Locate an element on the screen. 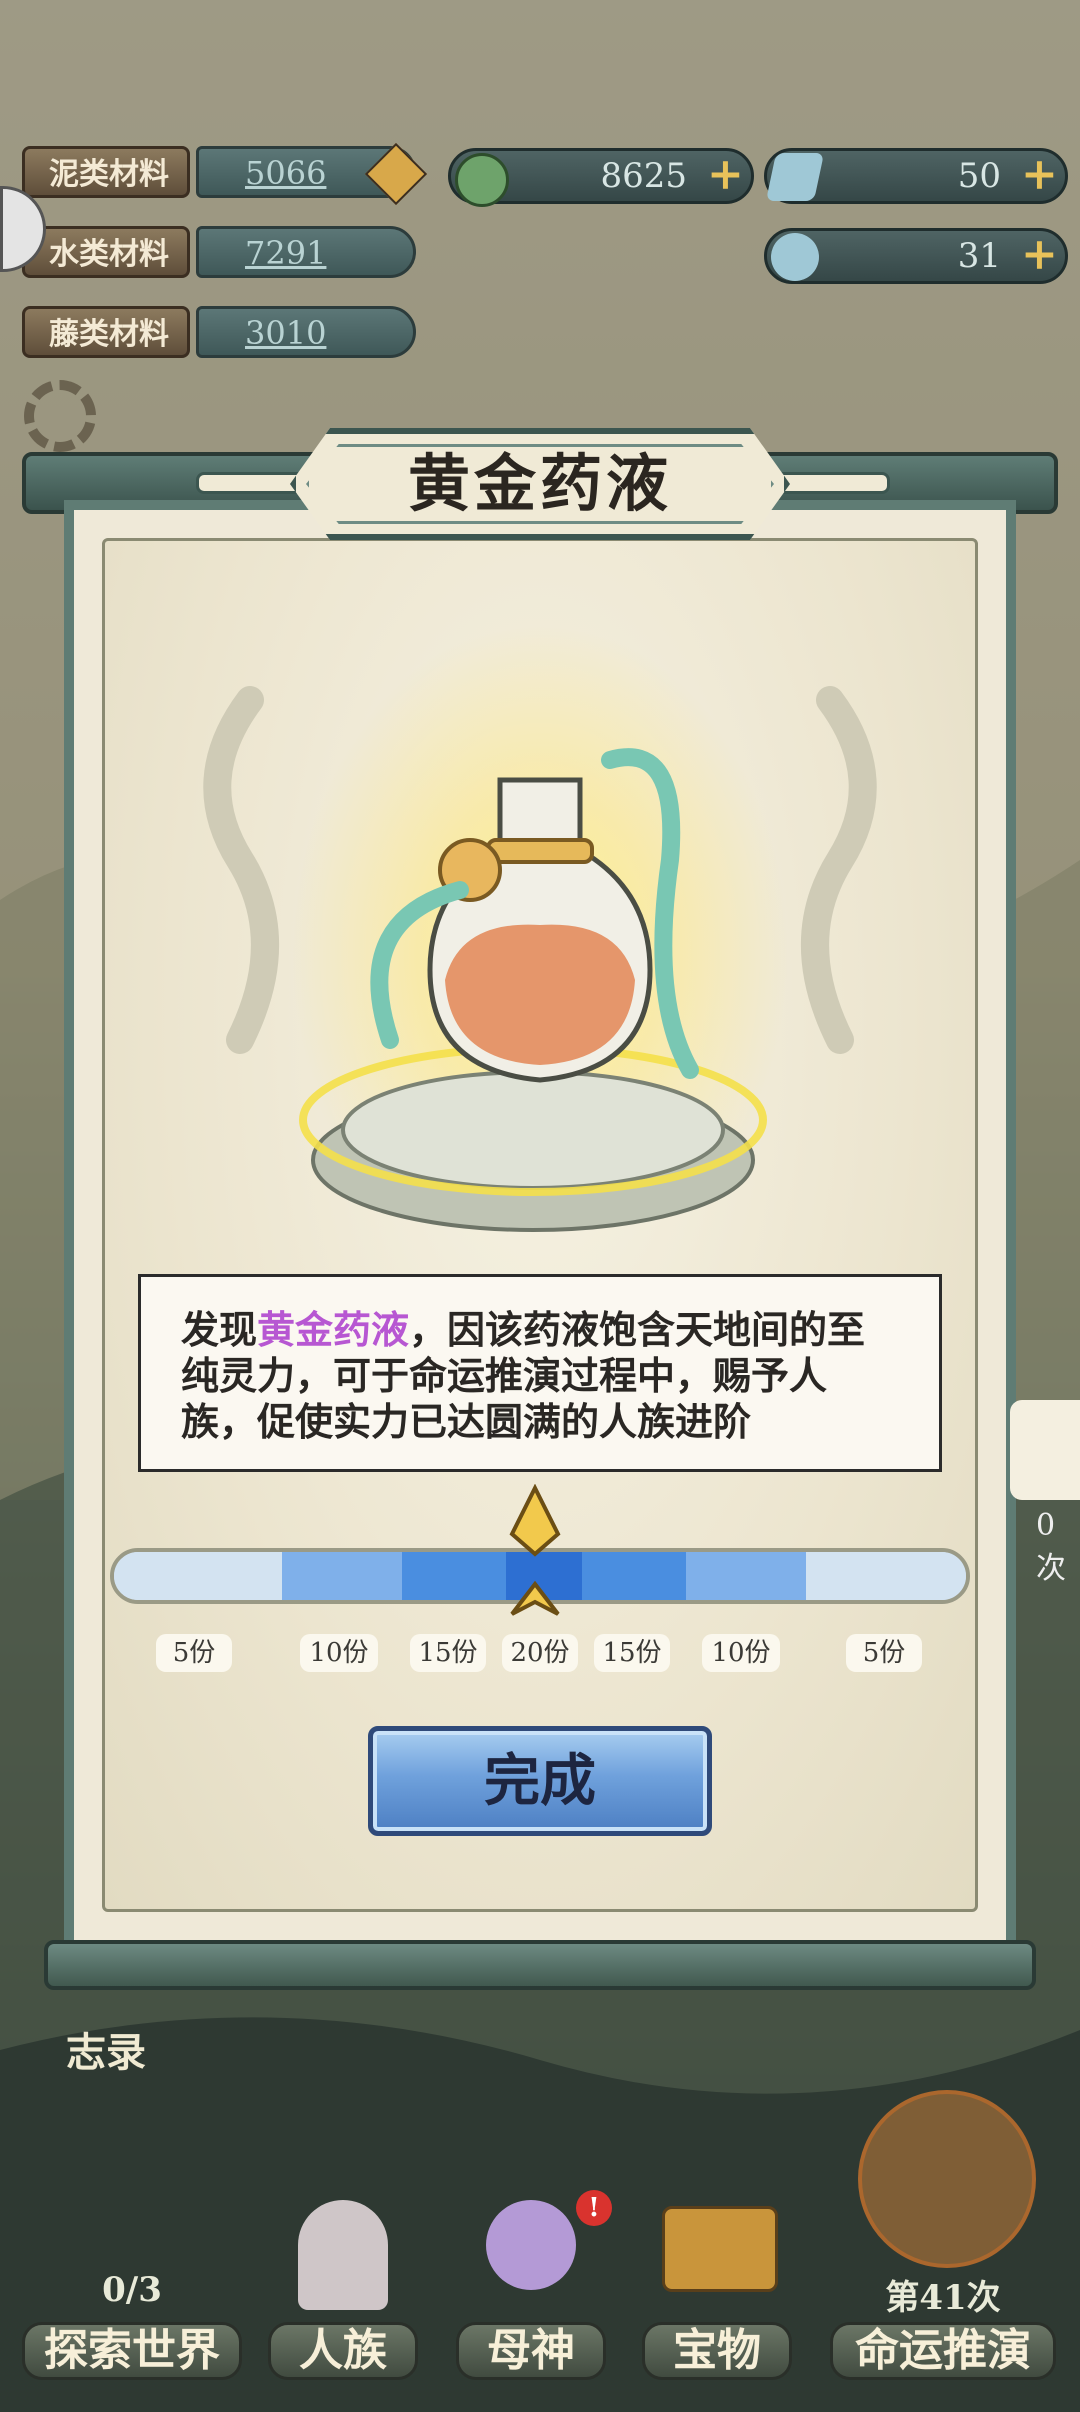 The image size is (1080, 2412). nav-human-race: 人族 is located at coordinates (343, 2290).